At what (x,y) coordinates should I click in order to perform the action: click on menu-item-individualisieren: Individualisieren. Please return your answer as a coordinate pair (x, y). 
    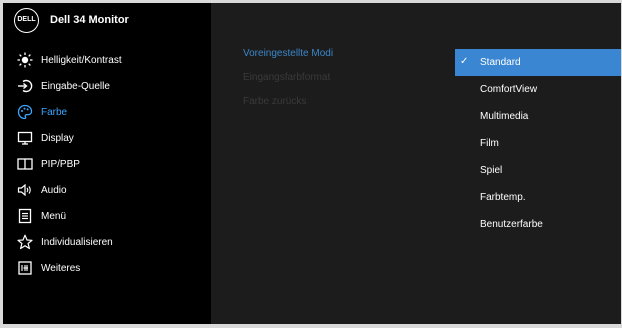
    Looking at the image, I should click on (107, 242).